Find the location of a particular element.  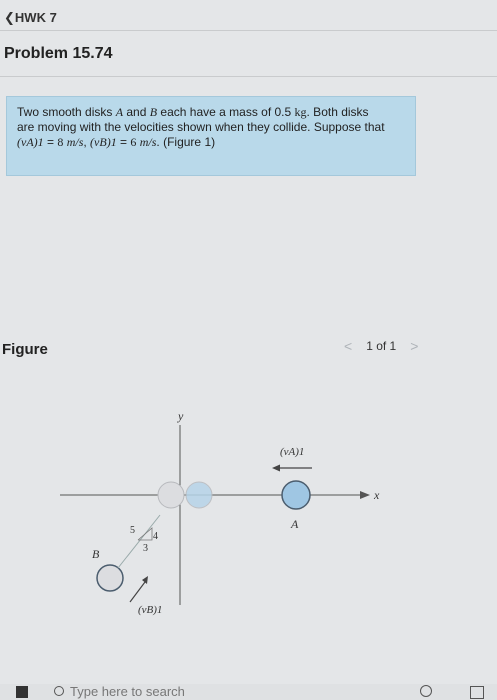

prev-figure-button: < is located at coordinates (348, 346).